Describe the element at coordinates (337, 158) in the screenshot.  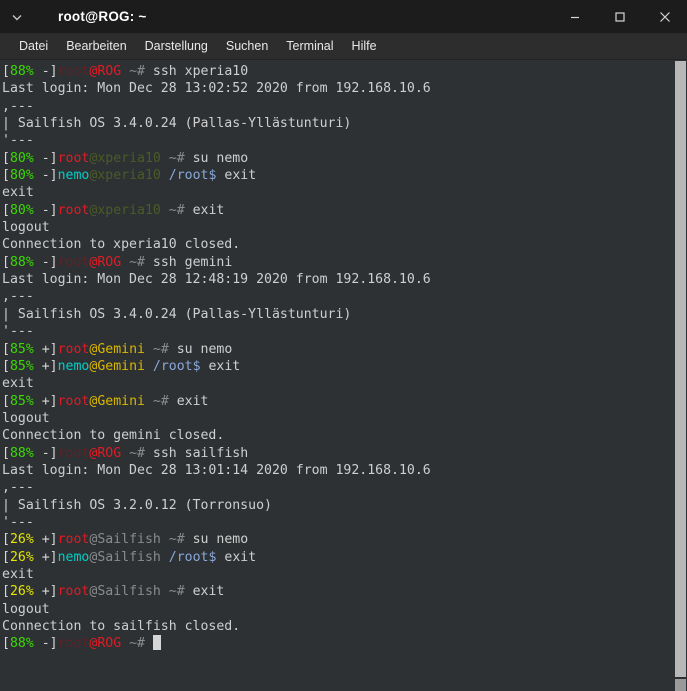
I see `terminal-line: [80% -]root@xperia10 ~# su nemo` at that location.